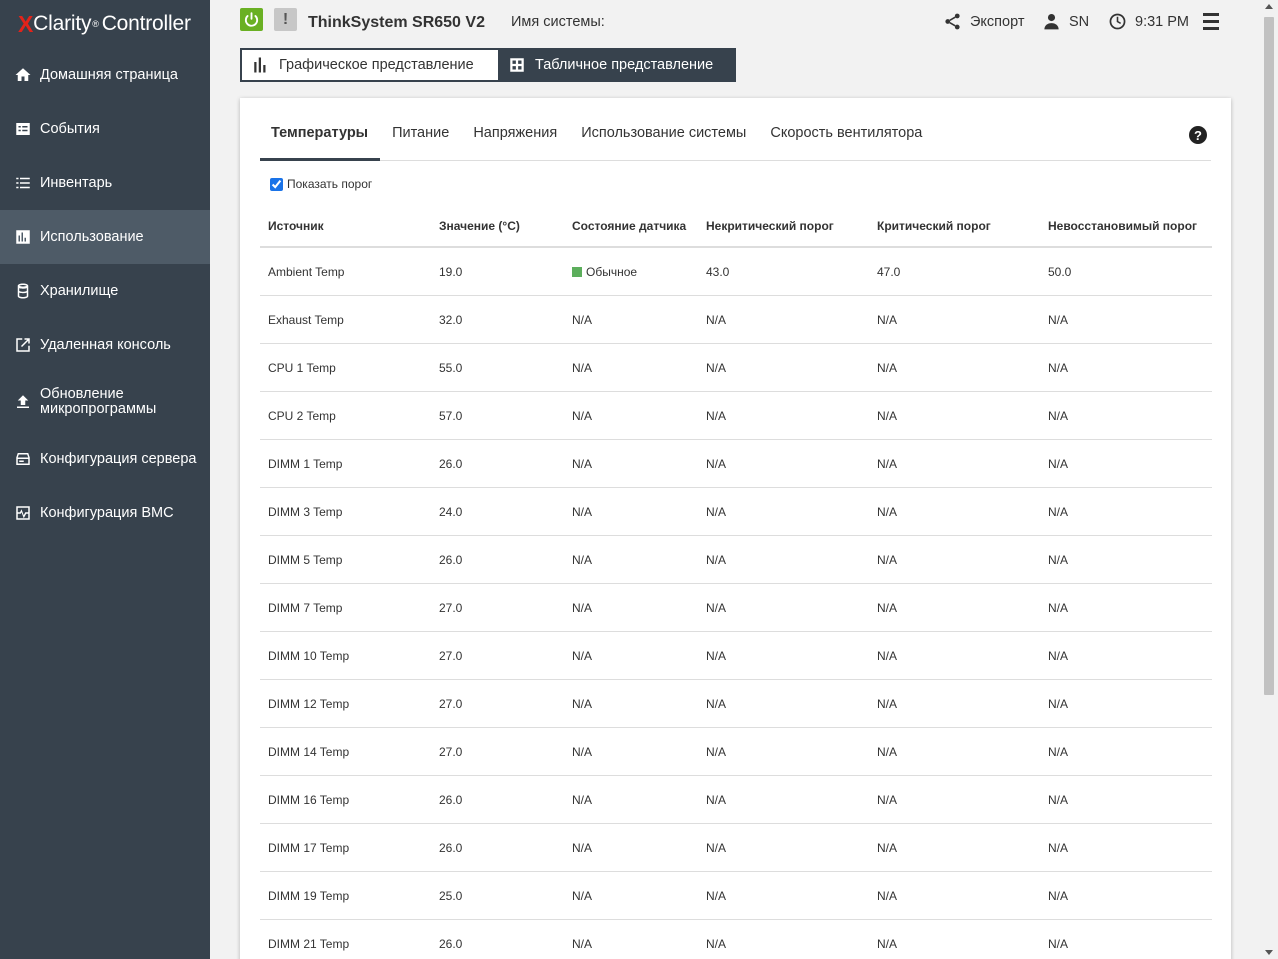 This screenshot has width=1278, height=959. I want to click on system-model: ThinkSystem SR650 V2, so click(396, 22).